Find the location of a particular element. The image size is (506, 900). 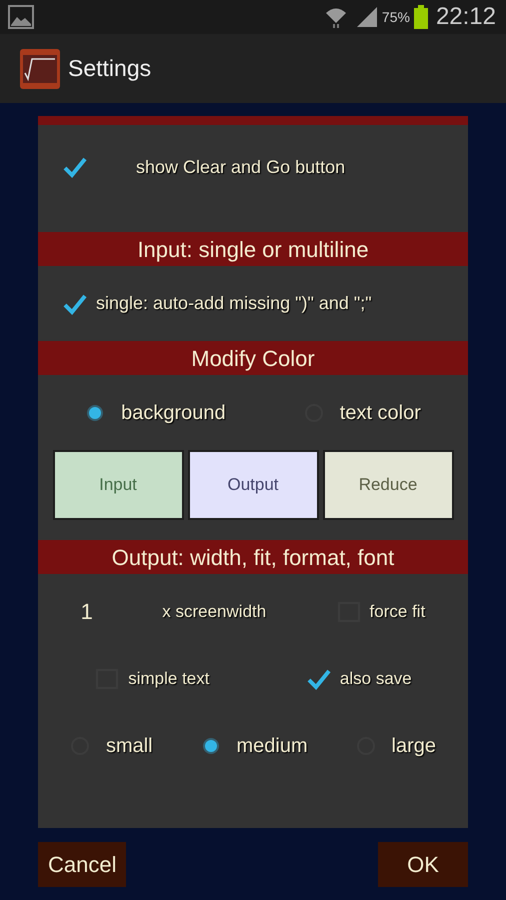

checkbox-label: single: auto-add missing ")" and ";" is located at coordinates (234, 303).